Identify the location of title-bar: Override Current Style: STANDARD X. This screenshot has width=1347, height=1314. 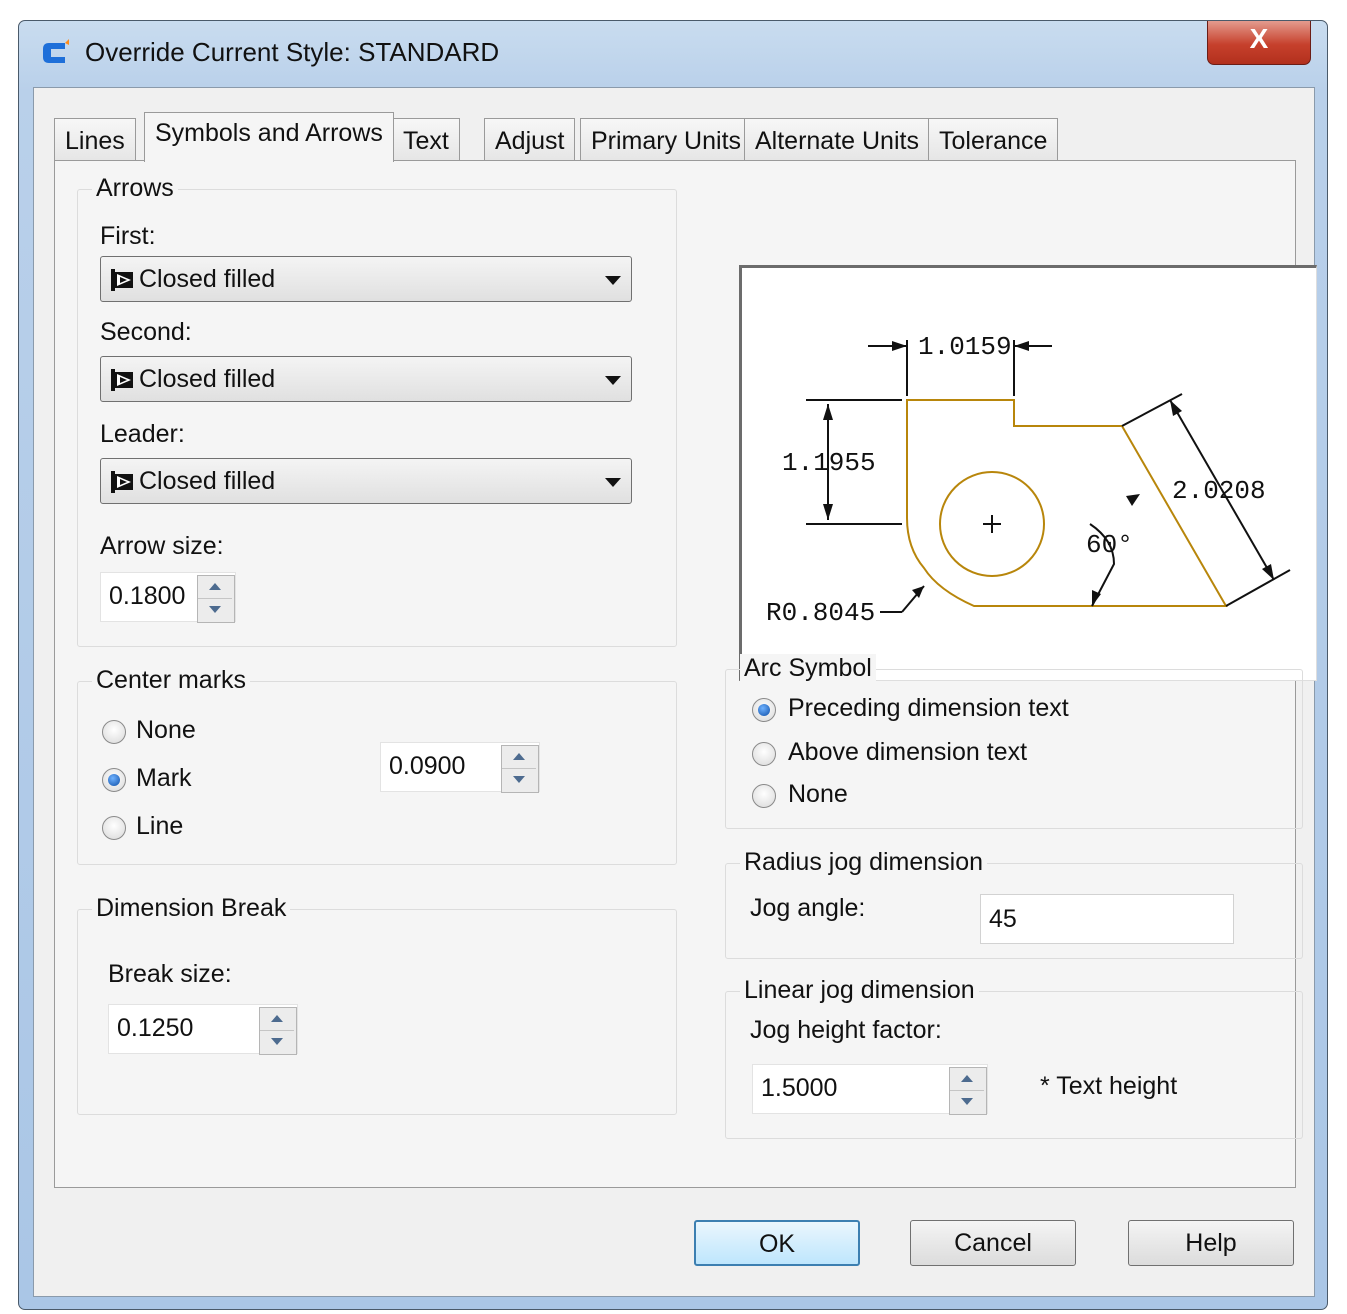
(673, 54).